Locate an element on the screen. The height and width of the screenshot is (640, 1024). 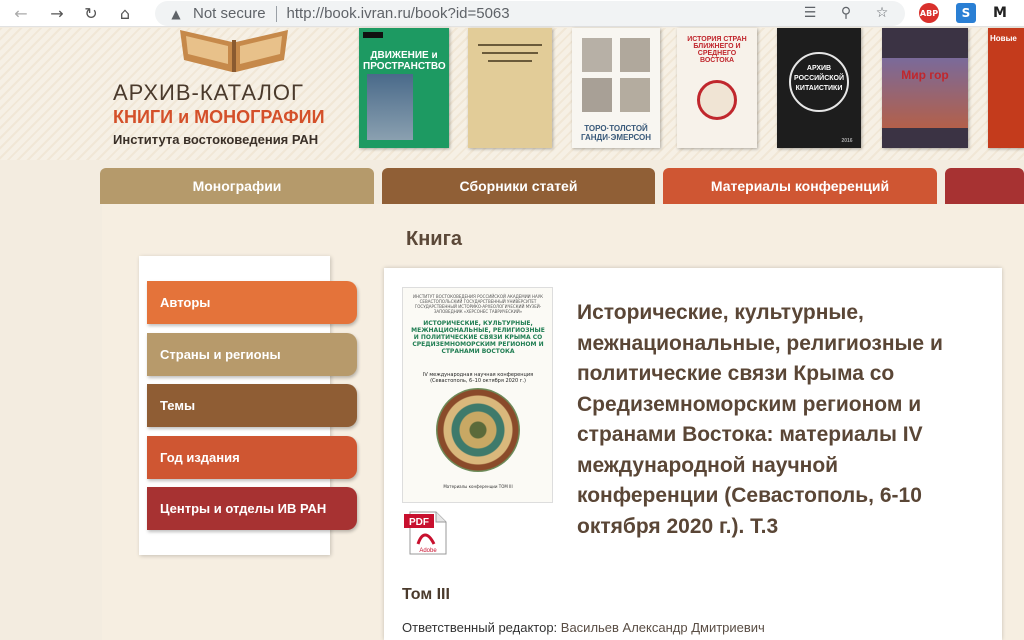
not-secure-label: Not secure is located at coordinates (229, 13).